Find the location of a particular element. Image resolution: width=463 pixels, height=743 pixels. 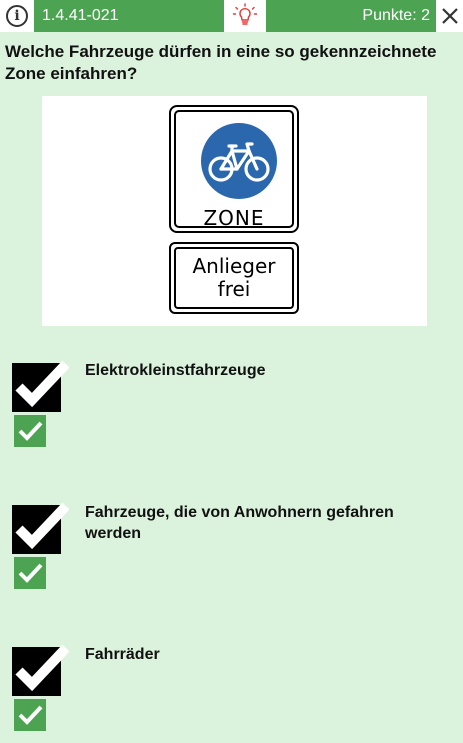

info-icon: i is located at coordinates (17, 16).